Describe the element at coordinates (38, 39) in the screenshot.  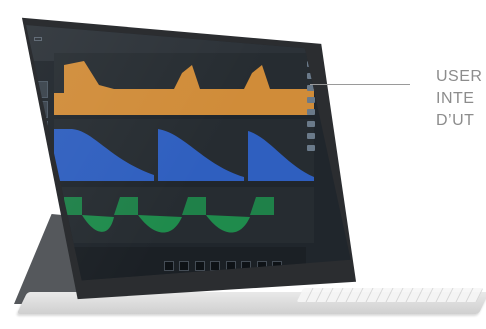
I see `app-title-box` at that location.